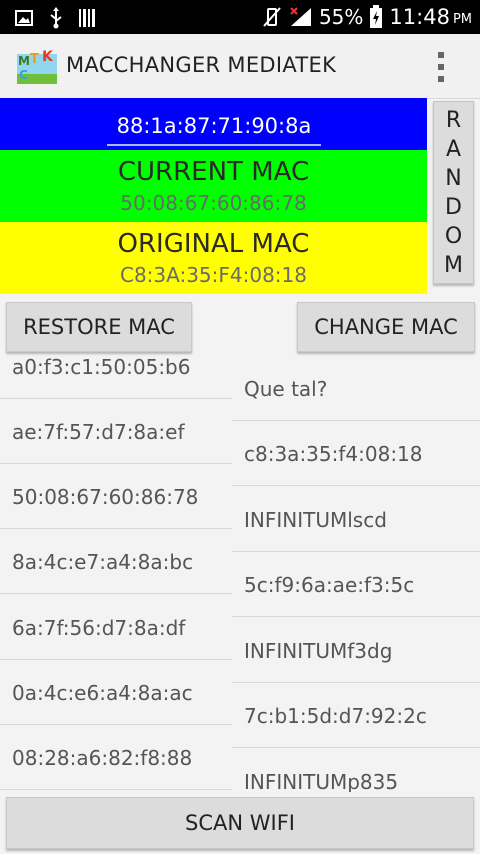 This screenshot has height=854, width=480. What do you see at coordinates (335, 716) in the screenshot?
I see `list-item-text: 7c:b1:5d:d7:92:2c` at bounding box center [335, 716].